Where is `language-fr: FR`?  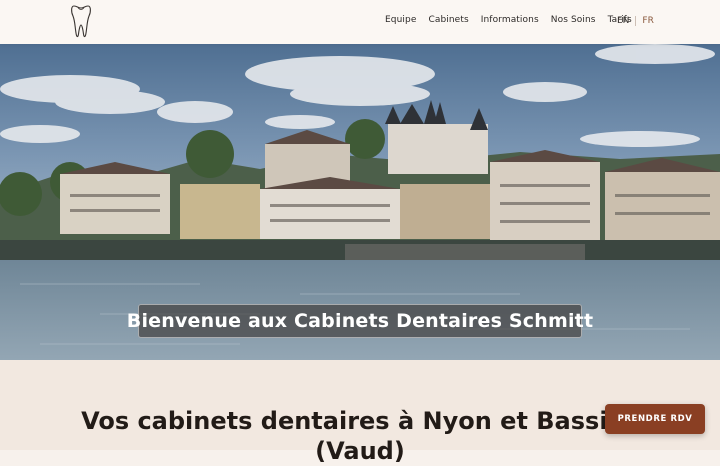 language-fr: FR is located at coordinates (647, 21).